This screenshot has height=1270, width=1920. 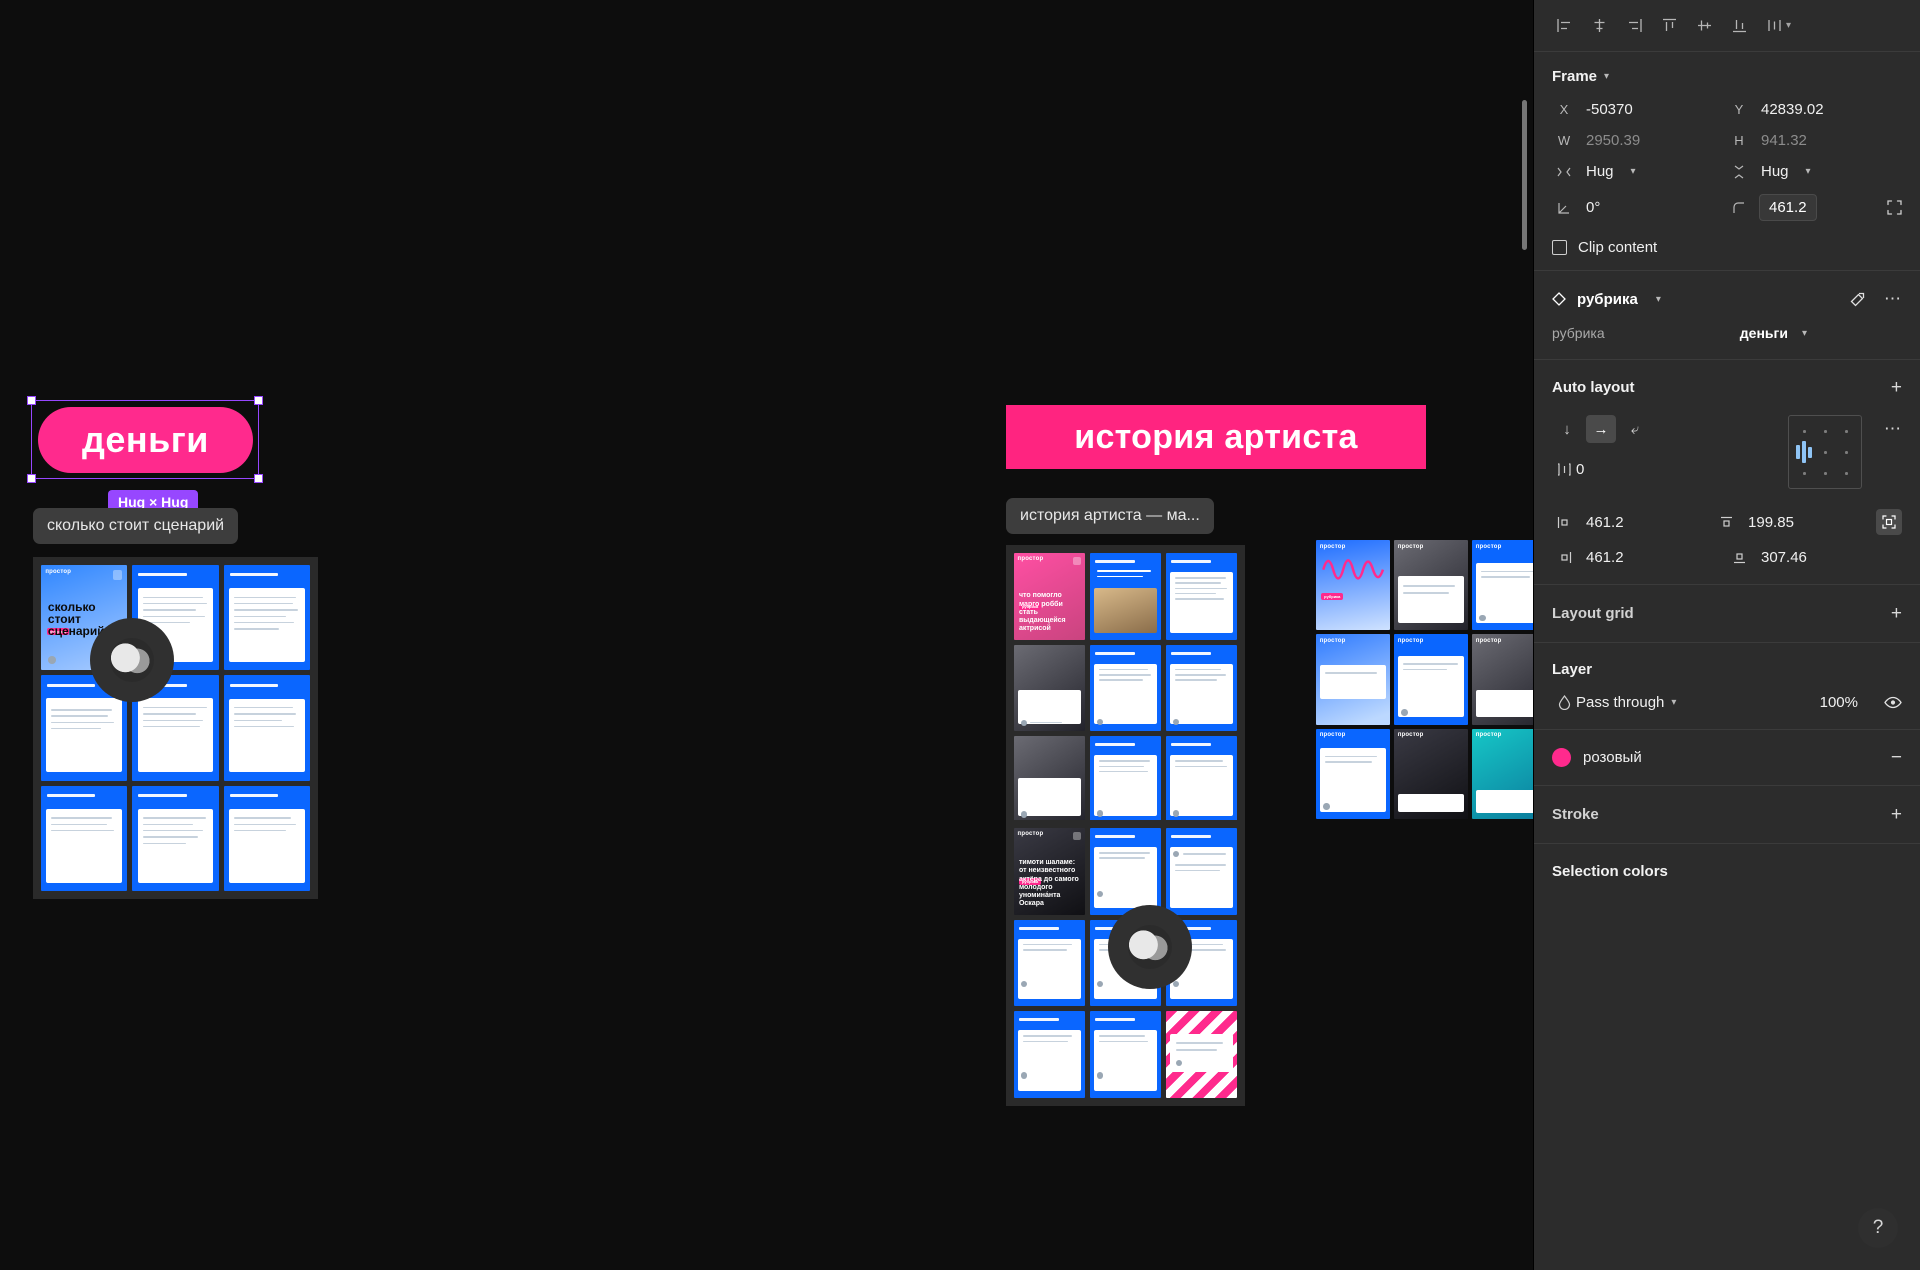 What do you see at coordinates (31, 478) in the screenshot?
I see `resize-handle-bottom-left` at bounding box center [31, 478].